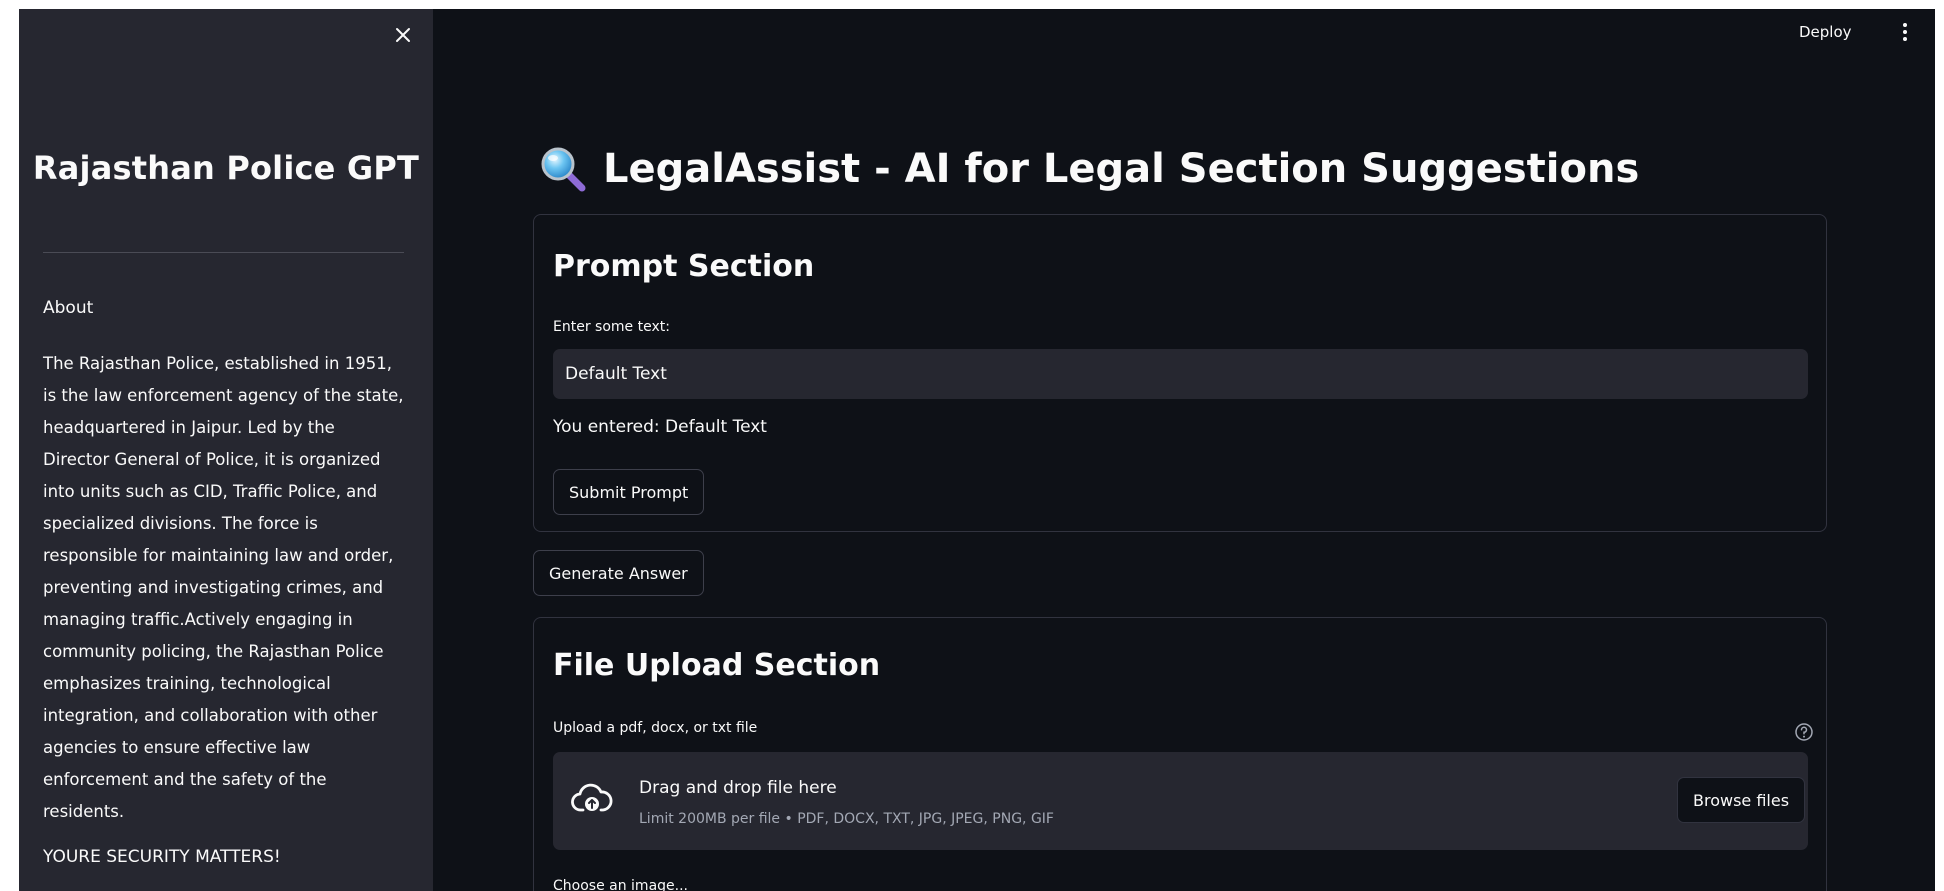 This screenshot has width=1944, height=891. I want to click on about-line: emphasizes training, technological, so click(187, 683).